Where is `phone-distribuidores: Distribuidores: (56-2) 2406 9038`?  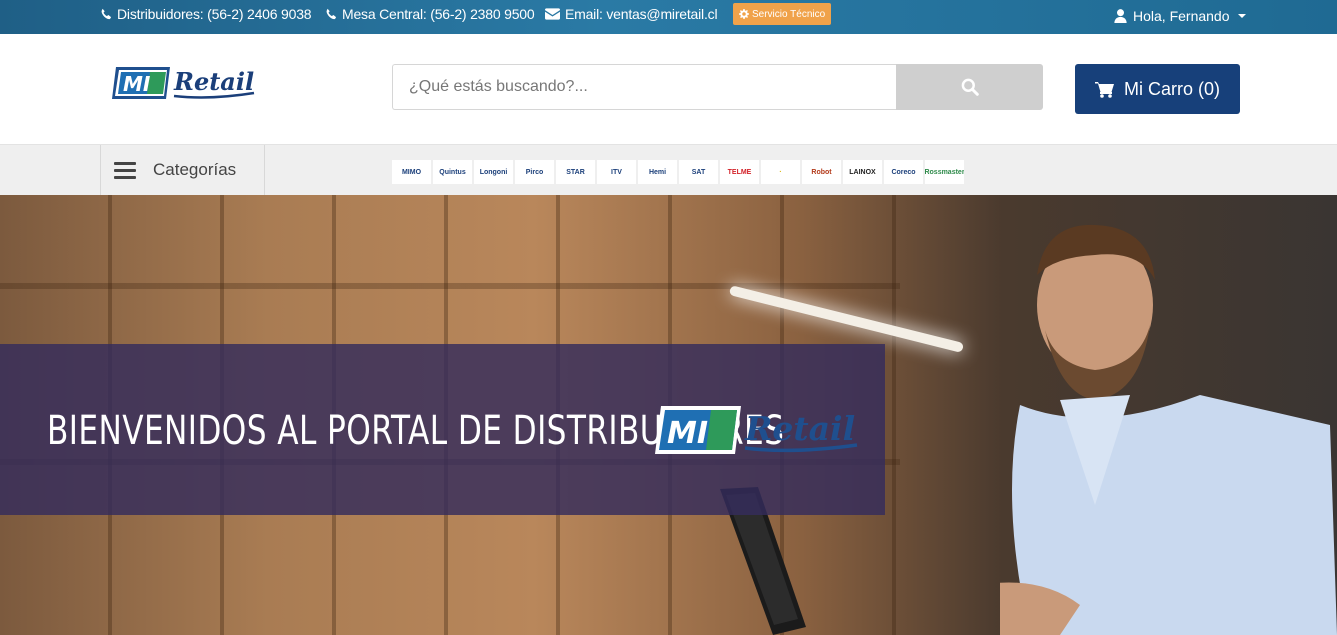 phone-distribuidores: Distribuidores: (56-2) 2406 9038 is located at coordinates (206, 14).